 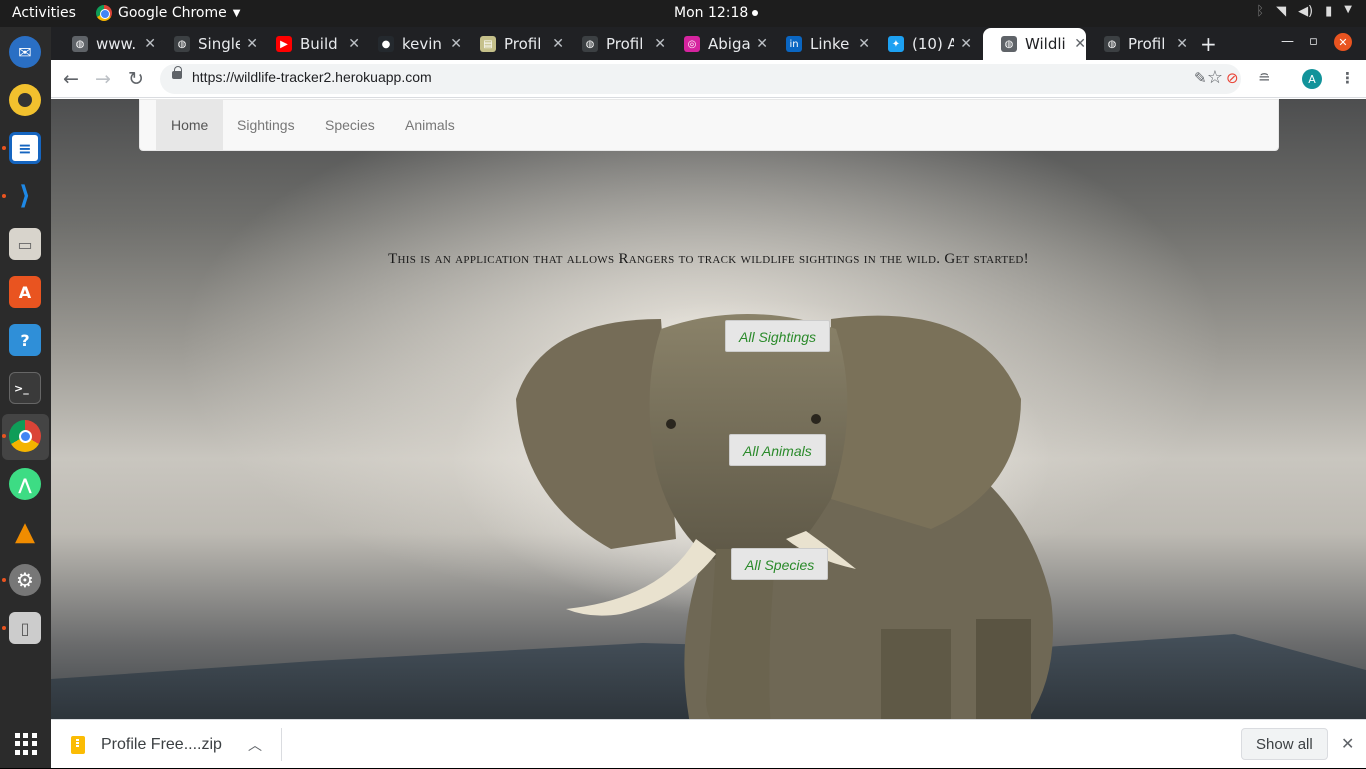 I want to click on database-extension-icon: ≘, so click(x=1264, y=78).